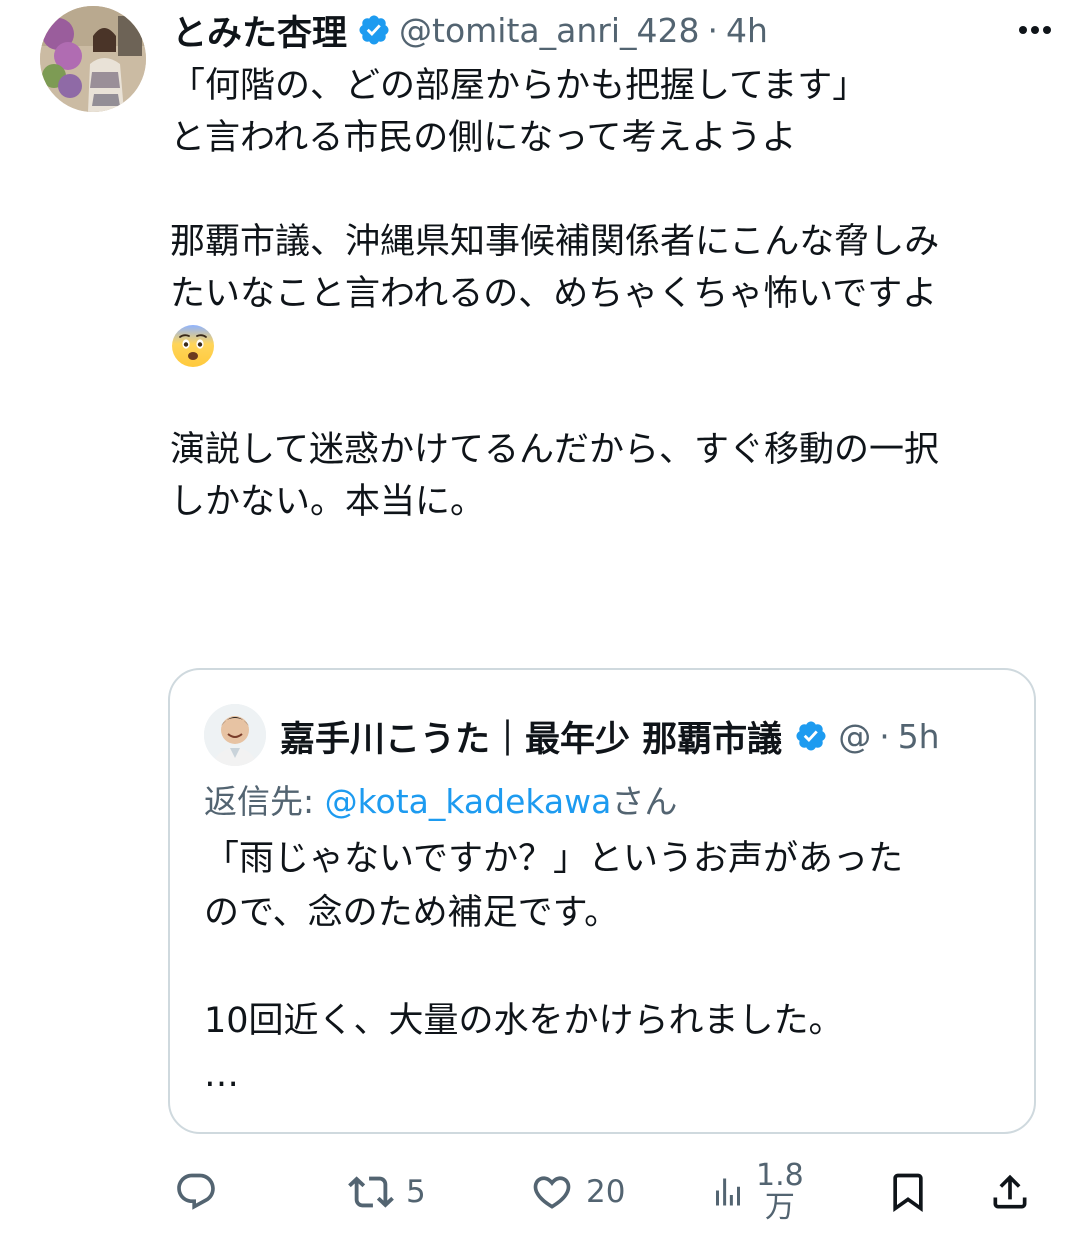  I want to click on views-count: 1.8 万, so click(780, 1192).